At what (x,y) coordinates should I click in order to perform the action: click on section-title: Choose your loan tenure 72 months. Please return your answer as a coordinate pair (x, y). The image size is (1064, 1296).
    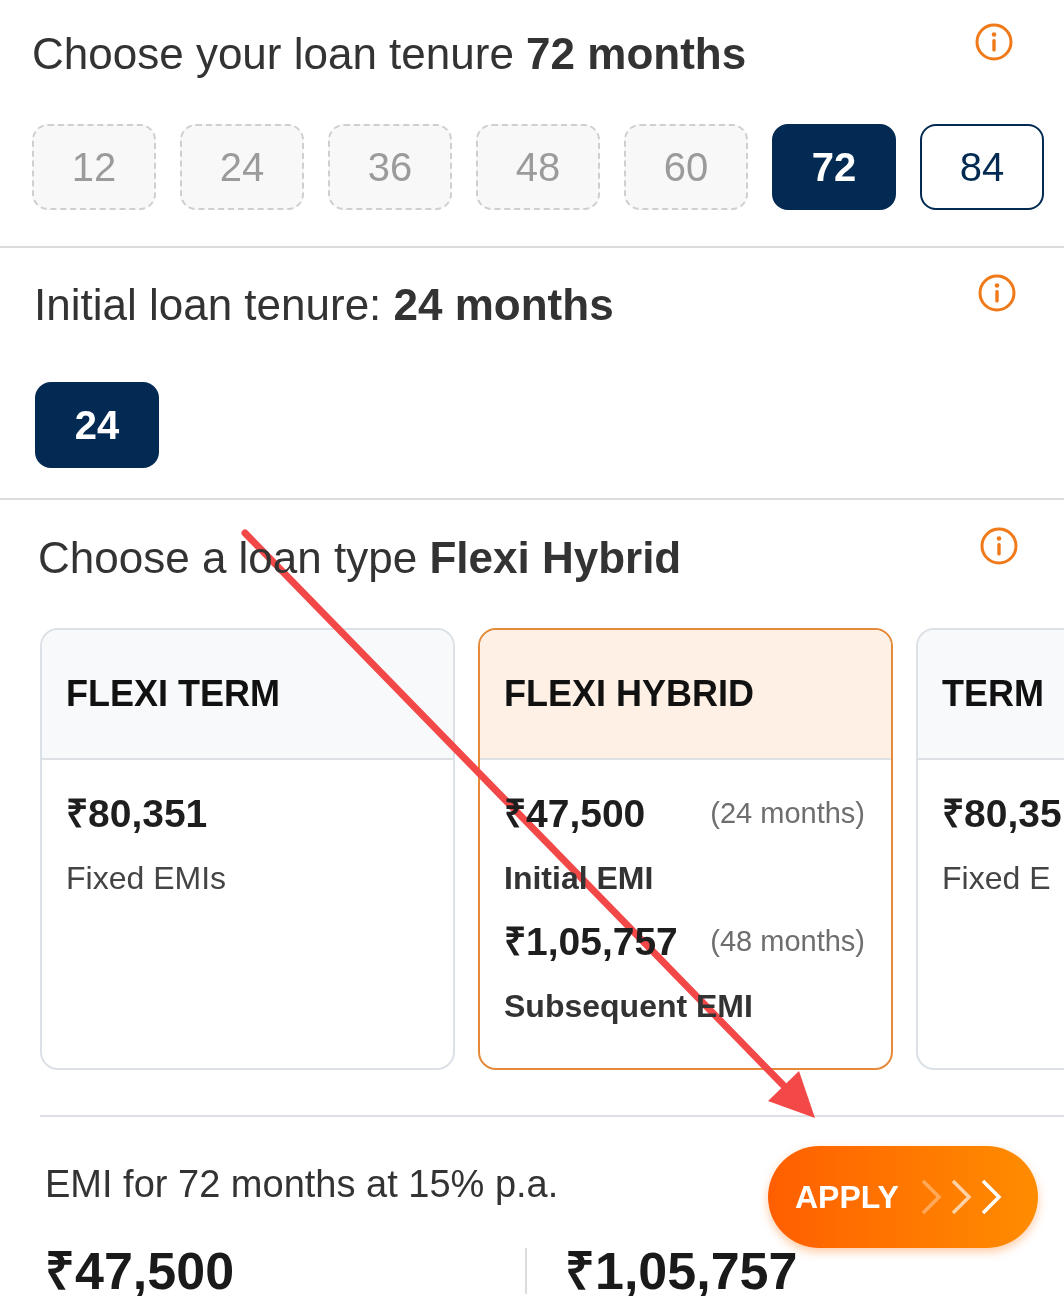
    Looking at the image, I should click on (389, 54).